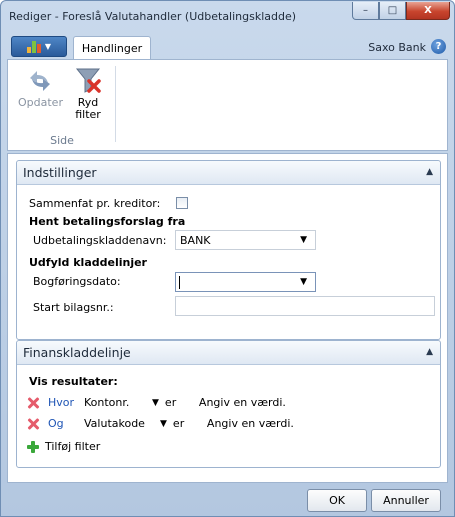 The width and height of the screenshot is (455, 517). What do you see at coordinates (100, 240) in the screenshot?
I see `kladdenavn-label: Udbetalingskladdenavn:` at bounding box center [100, 240].